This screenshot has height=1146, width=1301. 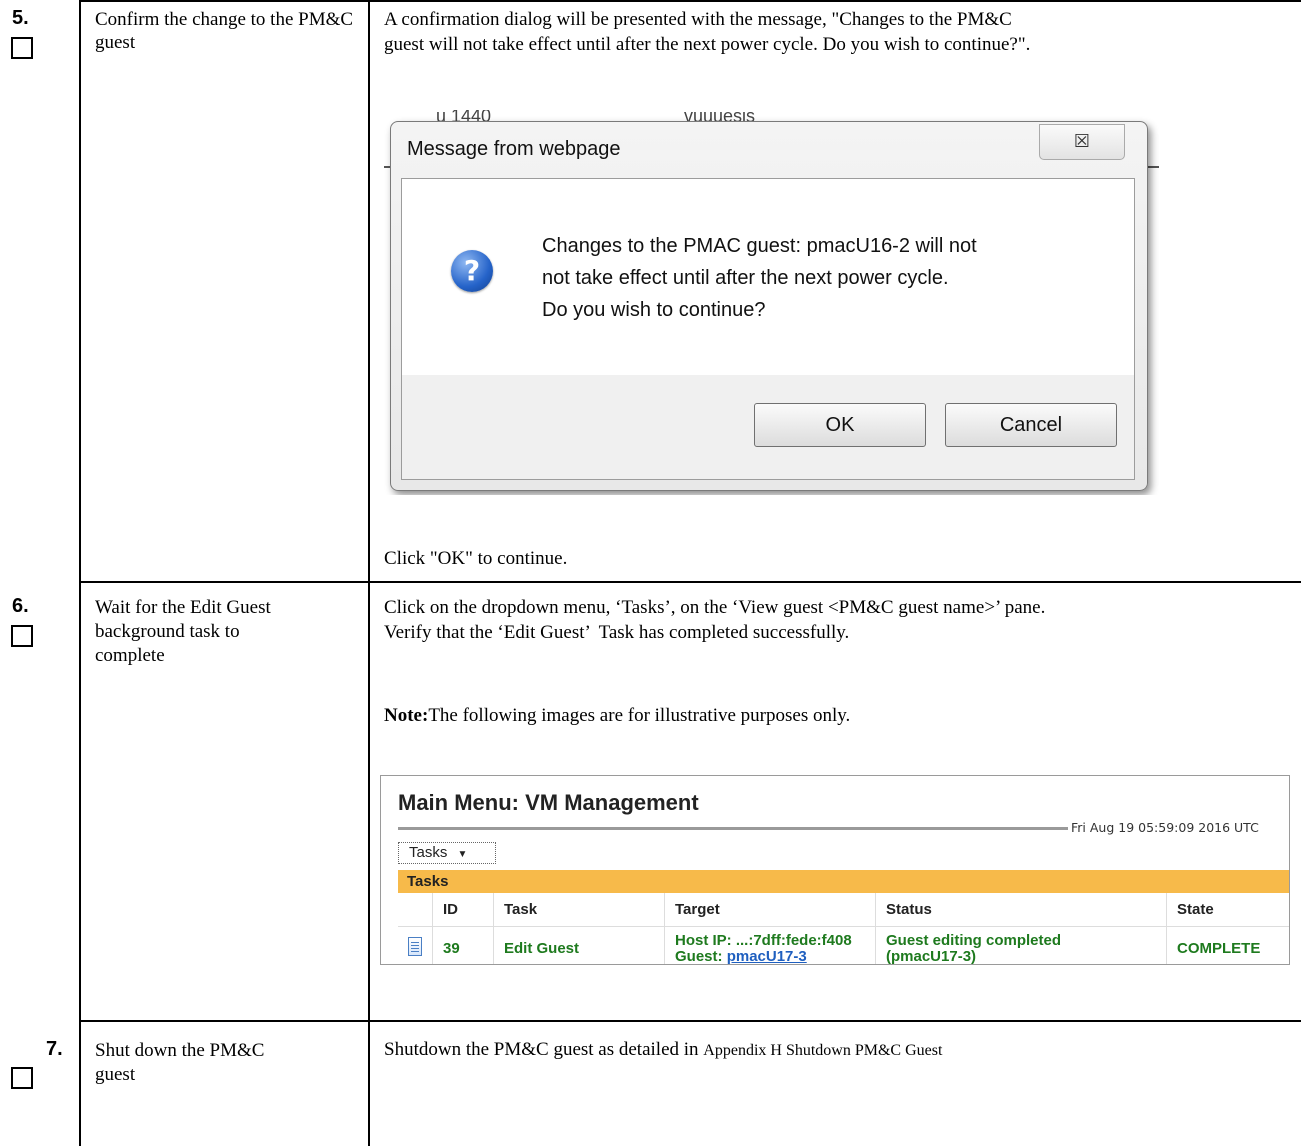 What do you see at coordinates (690, 1) in the screenshot?
I see `table-top-border` at bounding box center [690, 1].